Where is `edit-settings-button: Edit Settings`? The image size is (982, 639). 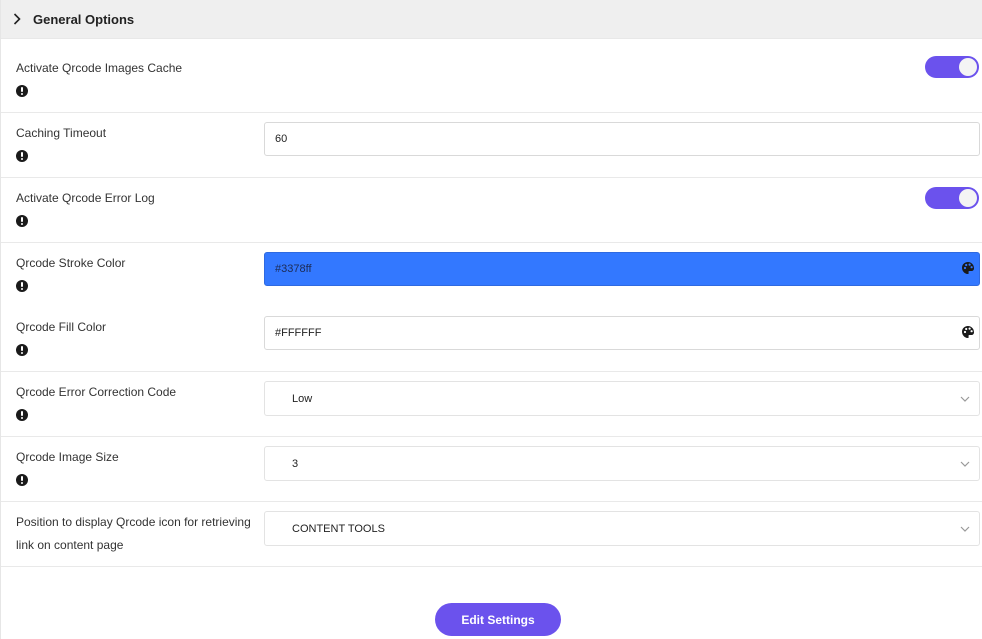 edit-settings-button: Edit Settings is located at coordinates (498, 619).